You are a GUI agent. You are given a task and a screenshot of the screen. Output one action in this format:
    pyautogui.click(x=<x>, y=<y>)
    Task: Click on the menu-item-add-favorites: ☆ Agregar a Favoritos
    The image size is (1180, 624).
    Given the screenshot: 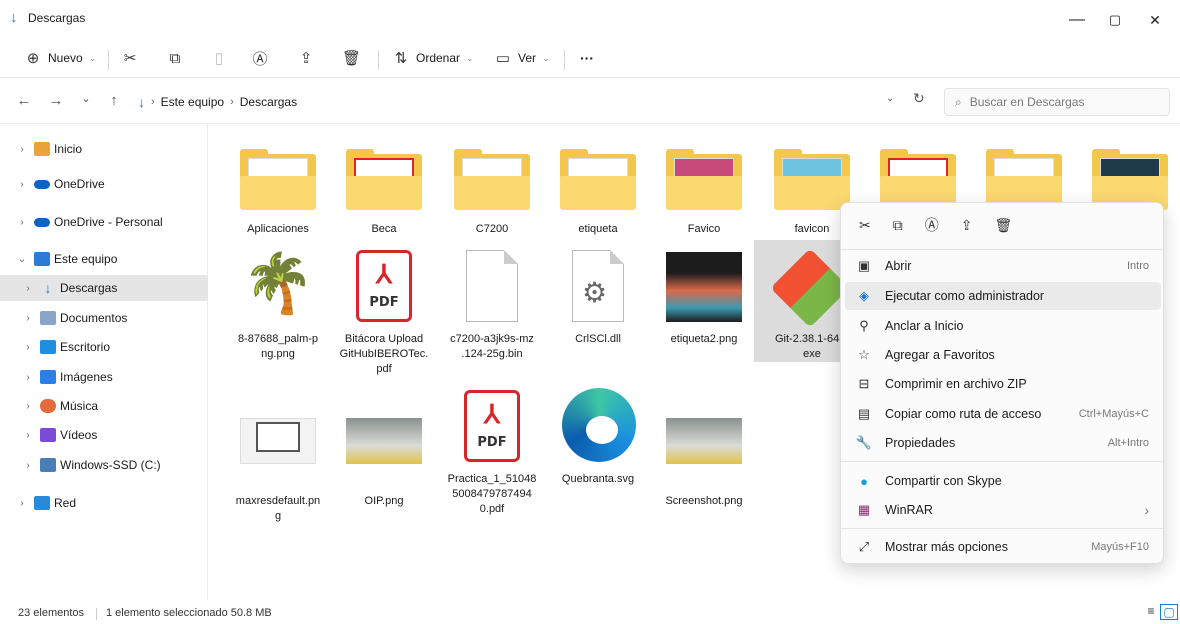 What is the action you would take?
    pyautogui.click(x=1003, y=355)
    